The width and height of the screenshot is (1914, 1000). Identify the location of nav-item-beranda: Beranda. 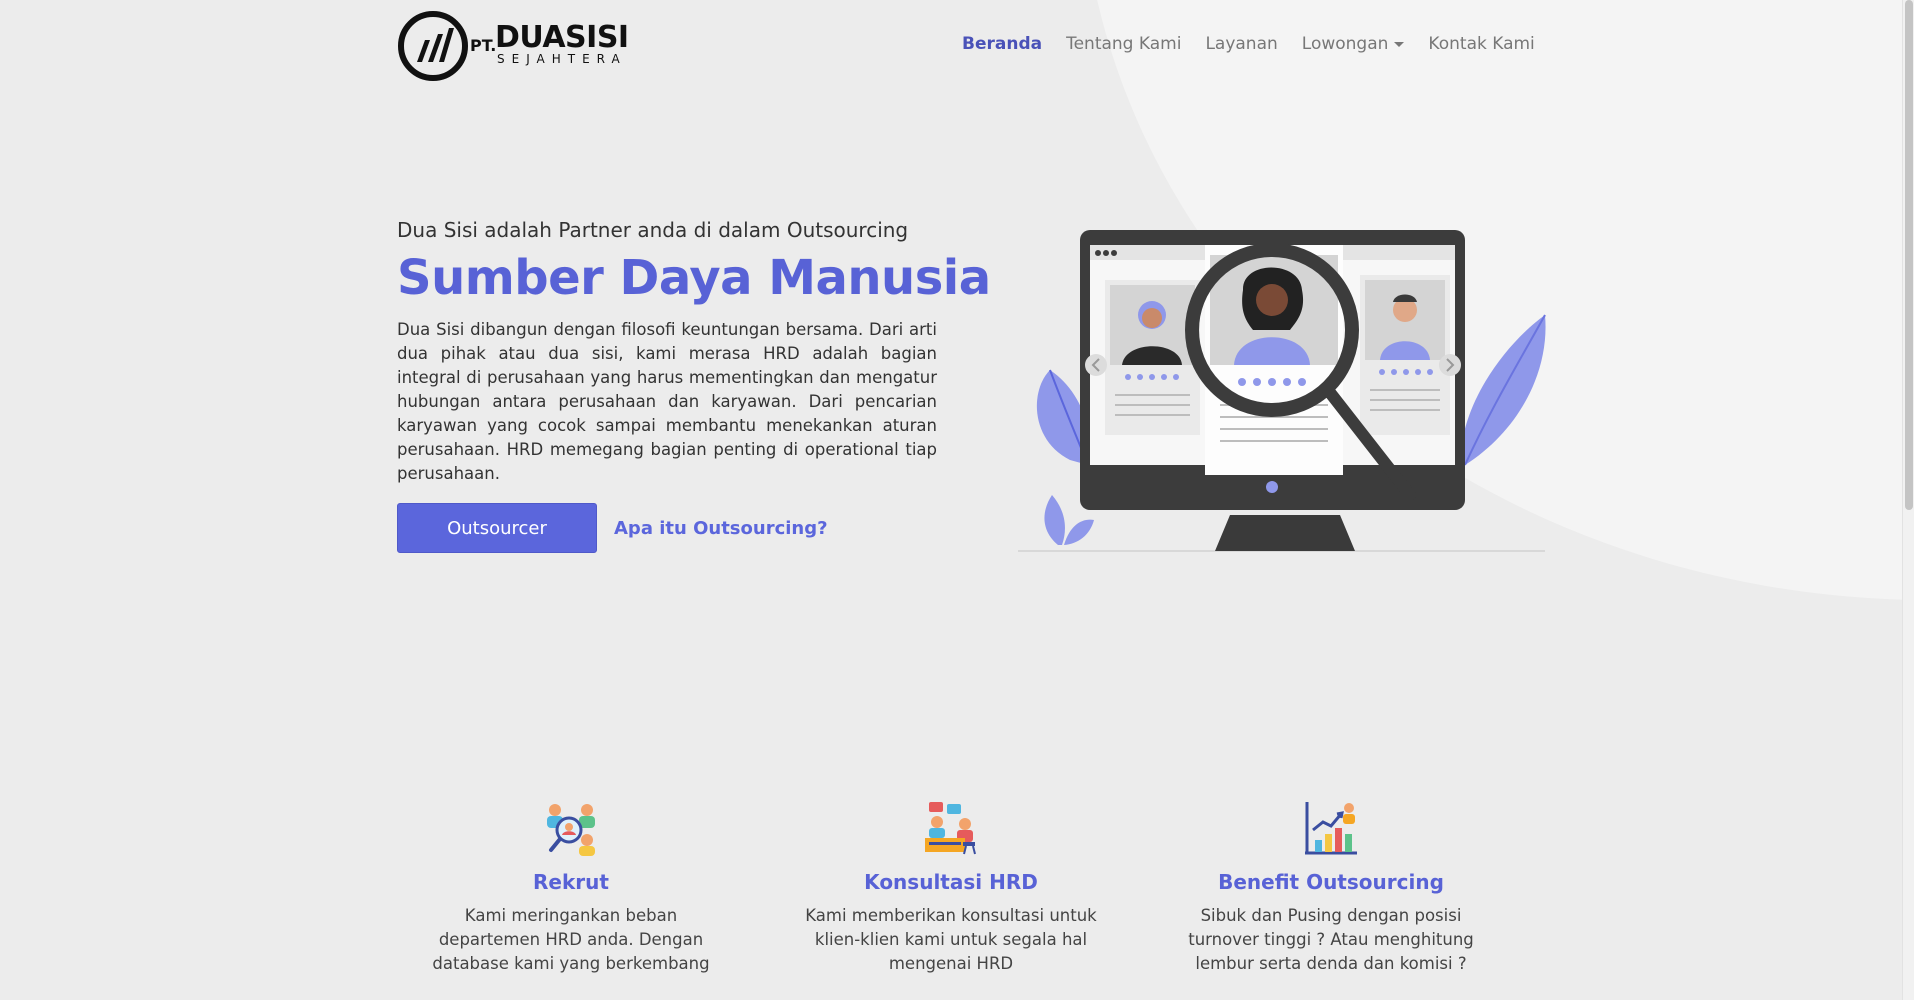
(1002, 44).